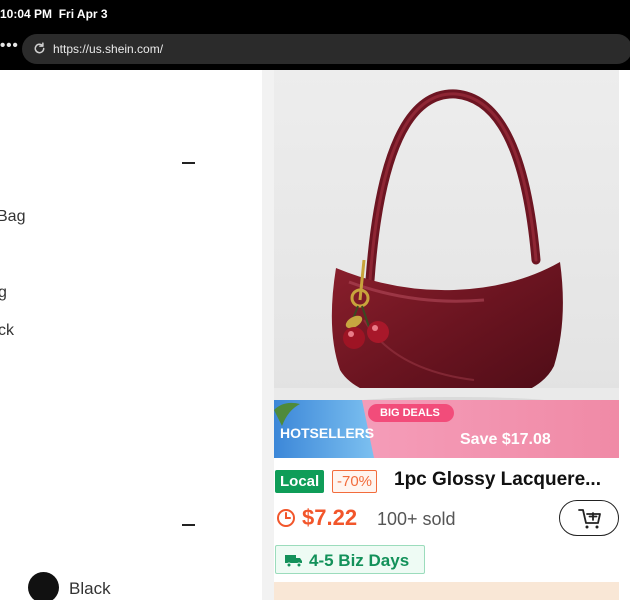 This screenshot has width=630, height=600. Describe the element at coordinates (26, 14) in the screenshot. I see `status-clock: 10:04 PM` at that location.